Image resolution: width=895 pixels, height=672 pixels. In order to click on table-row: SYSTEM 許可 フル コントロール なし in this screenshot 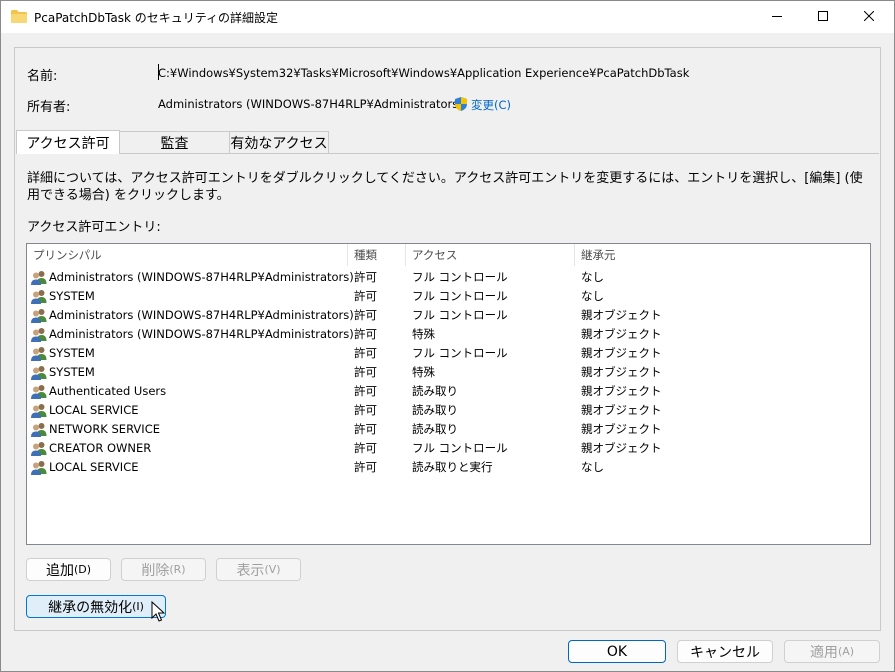, I will do `click(448, 296)`.